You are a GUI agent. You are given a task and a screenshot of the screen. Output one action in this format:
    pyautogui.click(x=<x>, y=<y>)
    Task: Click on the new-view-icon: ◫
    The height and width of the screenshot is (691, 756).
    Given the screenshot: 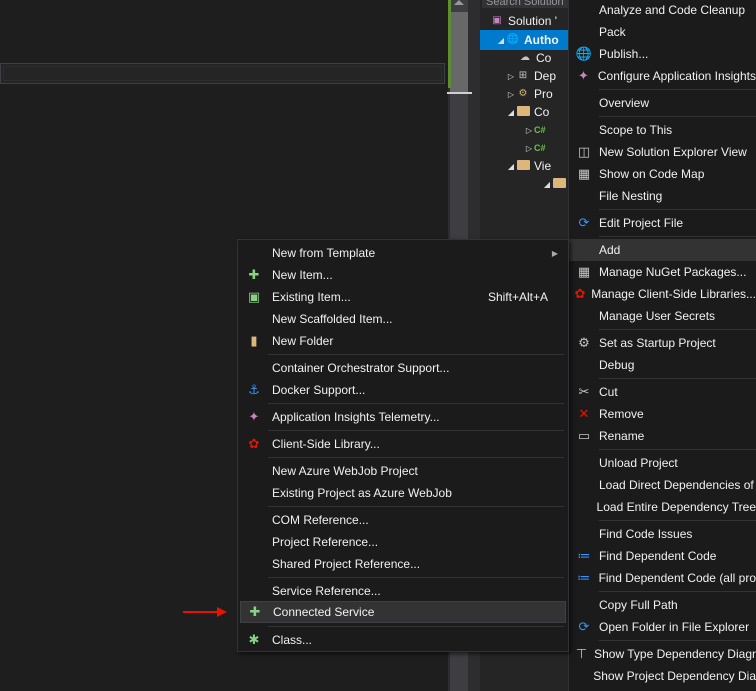 What is the action you would take?
    pyautogui.click(x=584, y=151)
    